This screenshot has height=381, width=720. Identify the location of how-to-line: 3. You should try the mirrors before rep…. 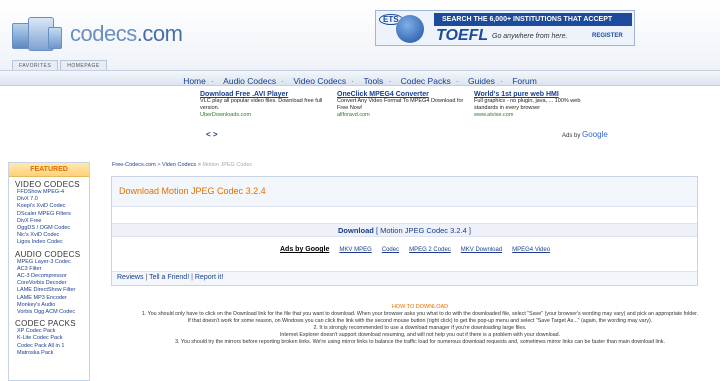
(420, 342).